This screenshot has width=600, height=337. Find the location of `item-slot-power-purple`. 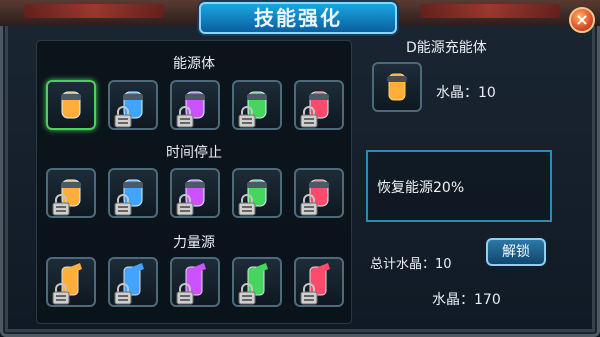

item-slot-power-purple is located at coordinates (195, 282).